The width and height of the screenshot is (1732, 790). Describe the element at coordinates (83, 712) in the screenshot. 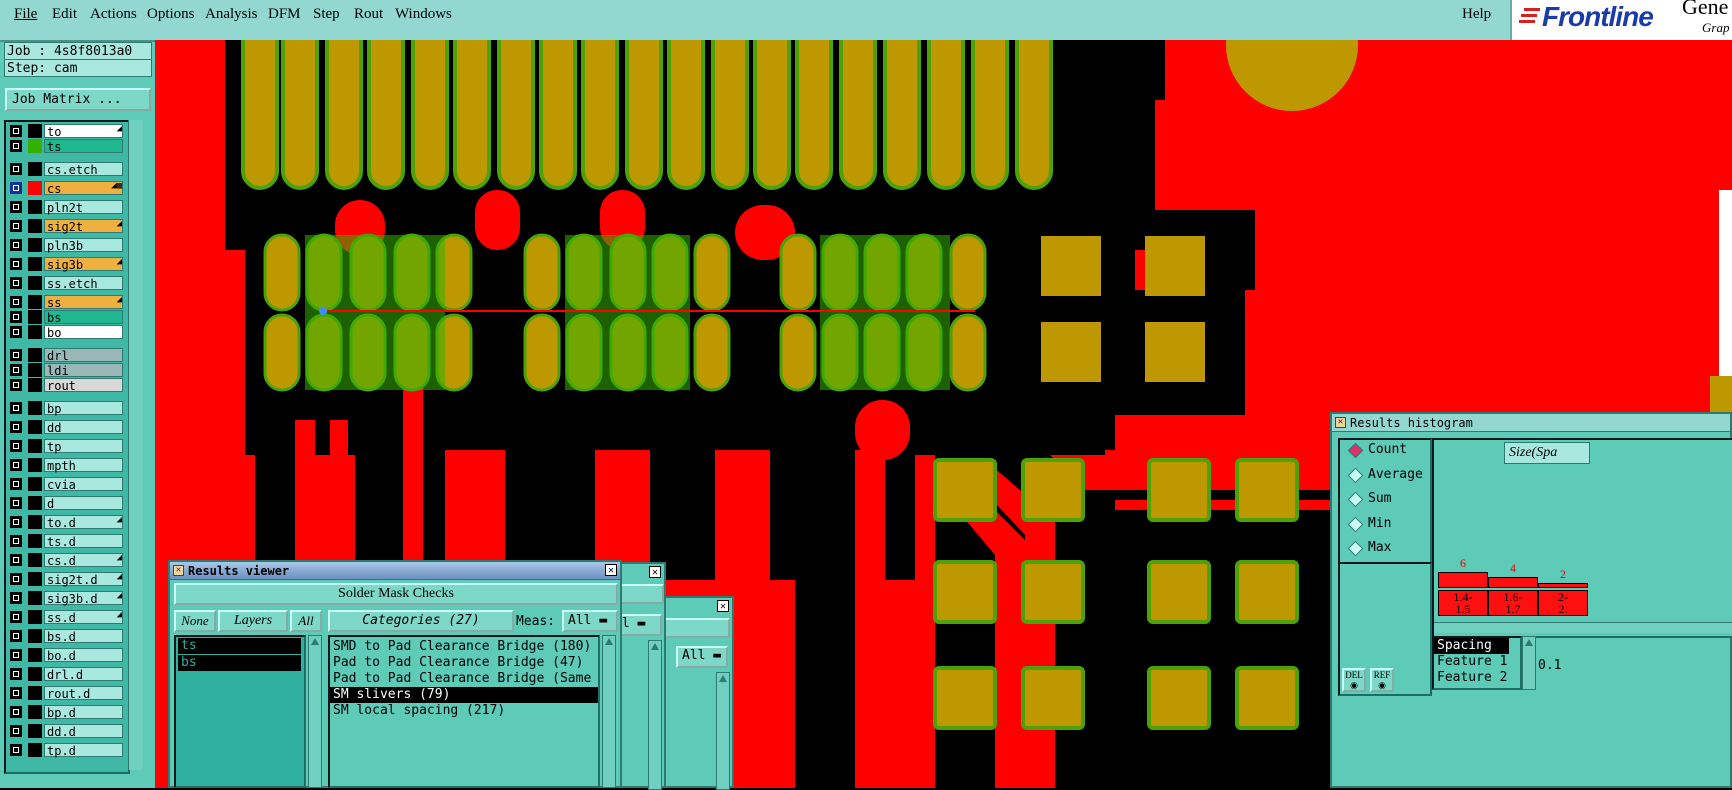

I see `layer-name: bp.d` at that location.